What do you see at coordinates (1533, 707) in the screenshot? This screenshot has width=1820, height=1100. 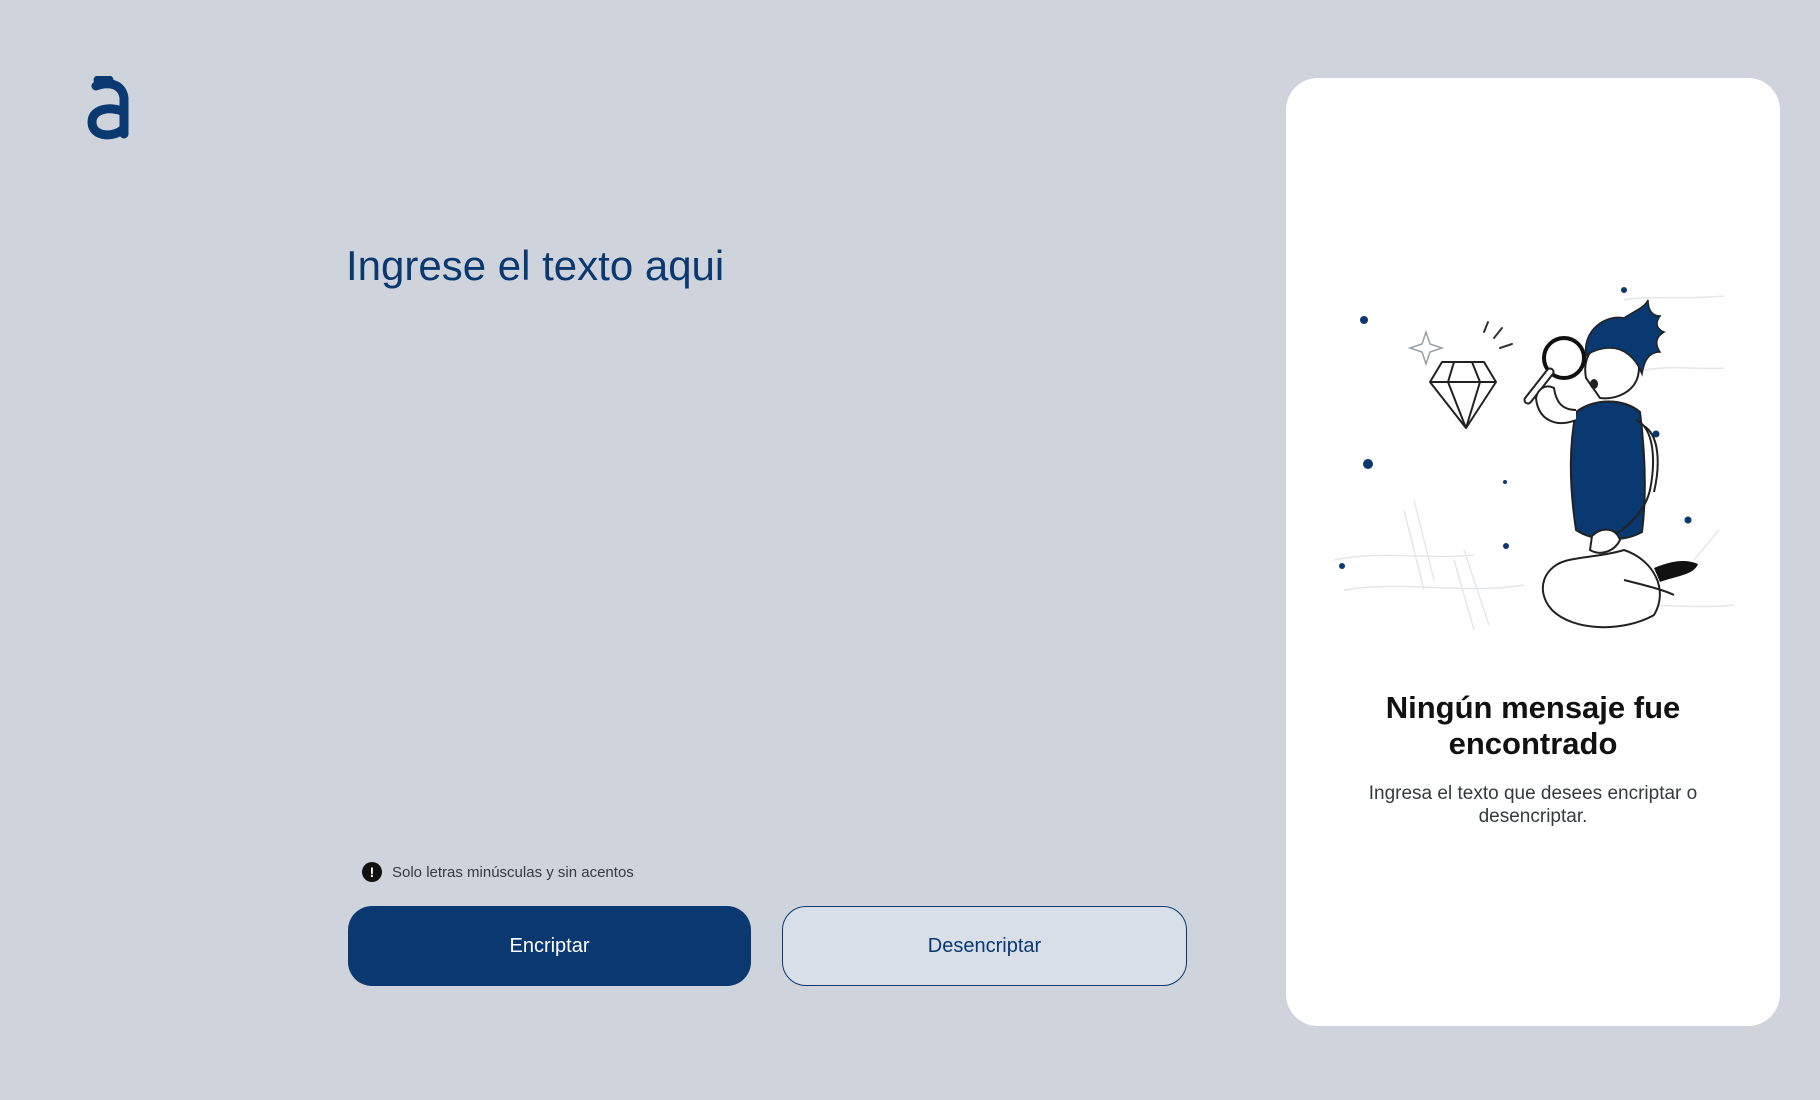 I see `empty-state-title-line1: Ningún mensaje fue` at bounding box center [1533, 707].